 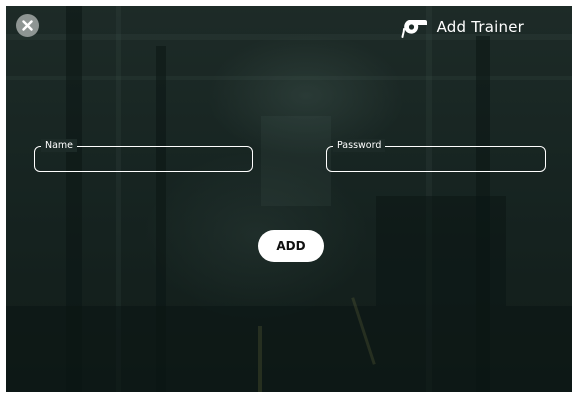 I want to click on password-input, so click(x=436, y=159).